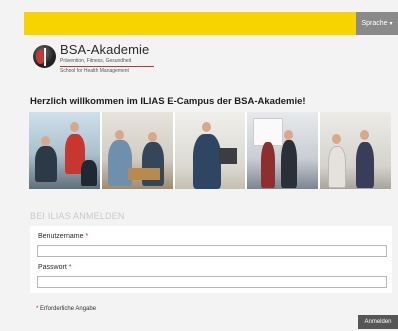 The width and height of the screenshot is (398, 331). Describe the element at coordinates (63, 236) in the screenshot. I see `username-label: Benutzername *` at that location.